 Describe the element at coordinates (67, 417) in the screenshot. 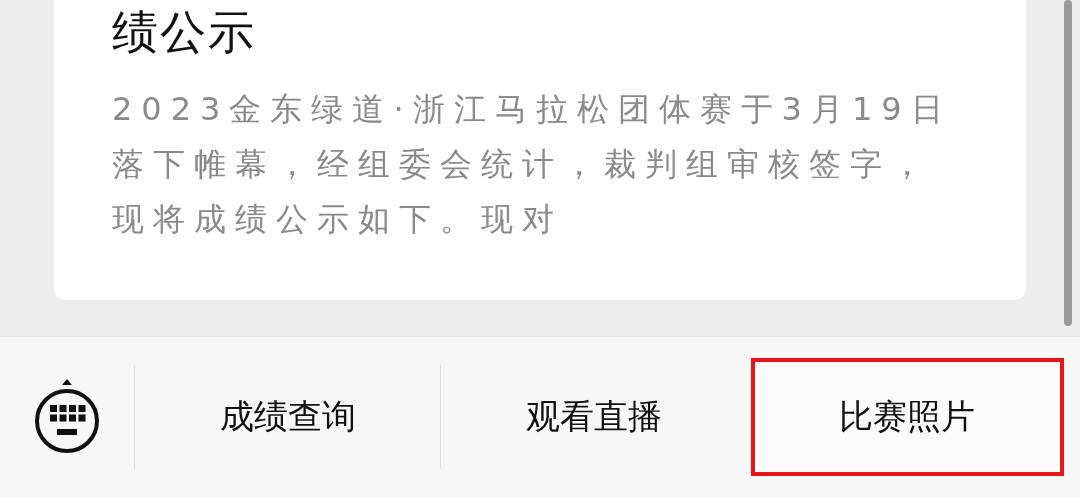

I see `keyboard-icon` at that location.